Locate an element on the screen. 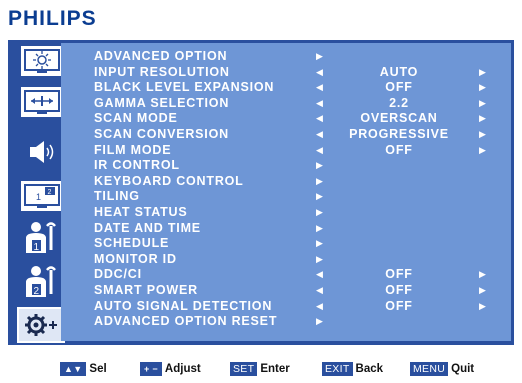 The image size is (522, 383). menu-item: DDC/CI ◀ OFF ▶ is located at coordinates (299, 274).